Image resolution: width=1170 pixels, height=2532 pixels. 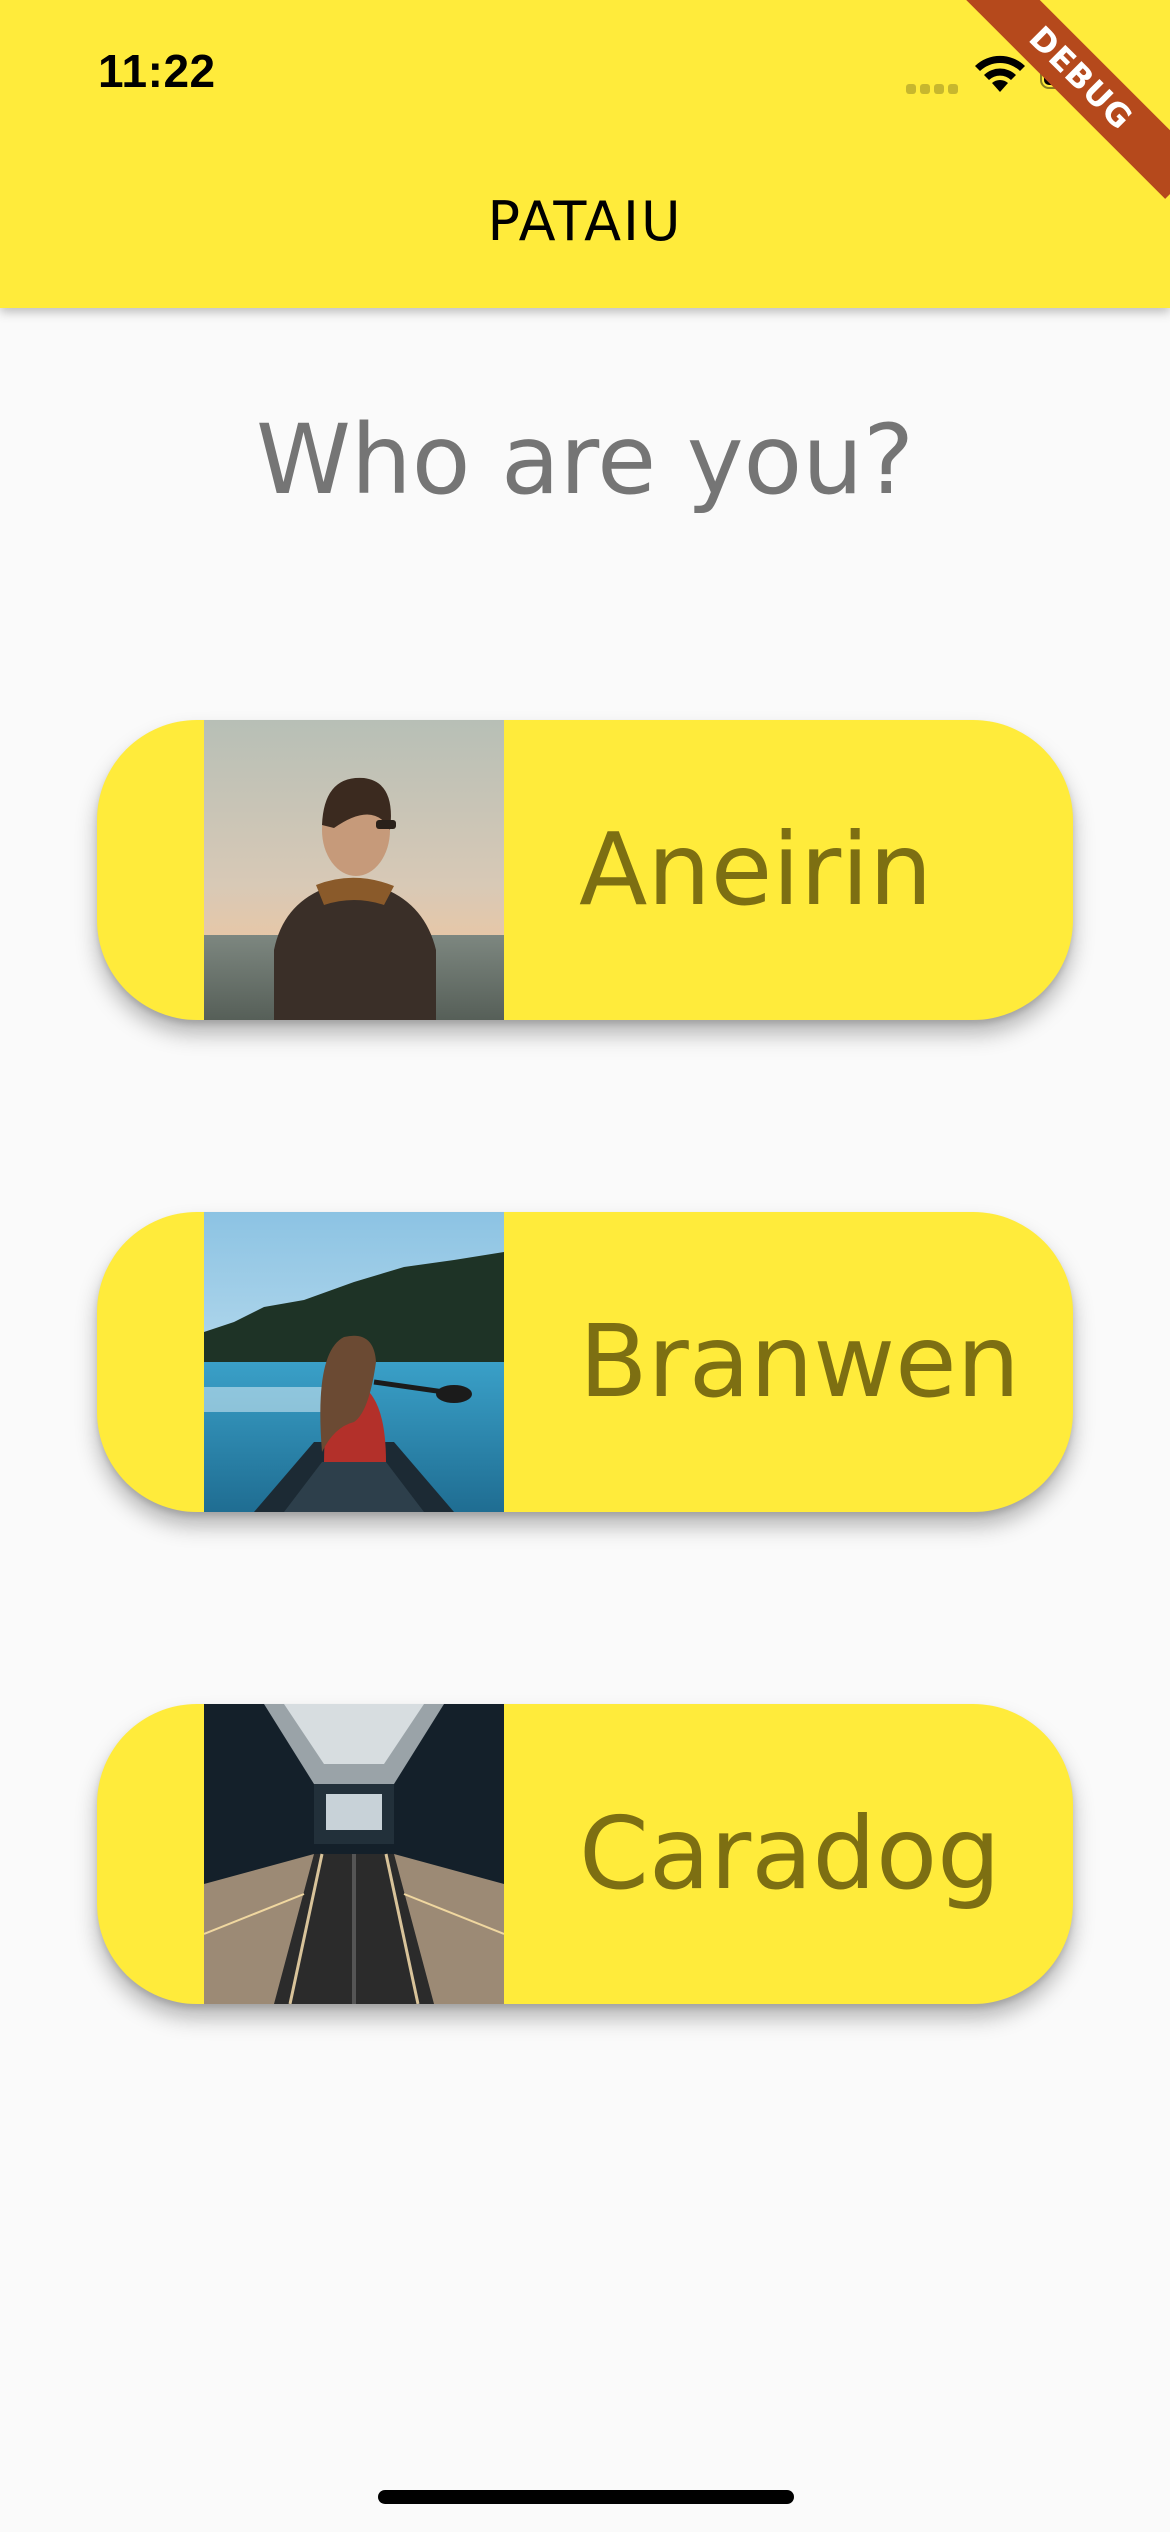 I want to click on page-heading: Who are you?, so click(x=585, y=460).